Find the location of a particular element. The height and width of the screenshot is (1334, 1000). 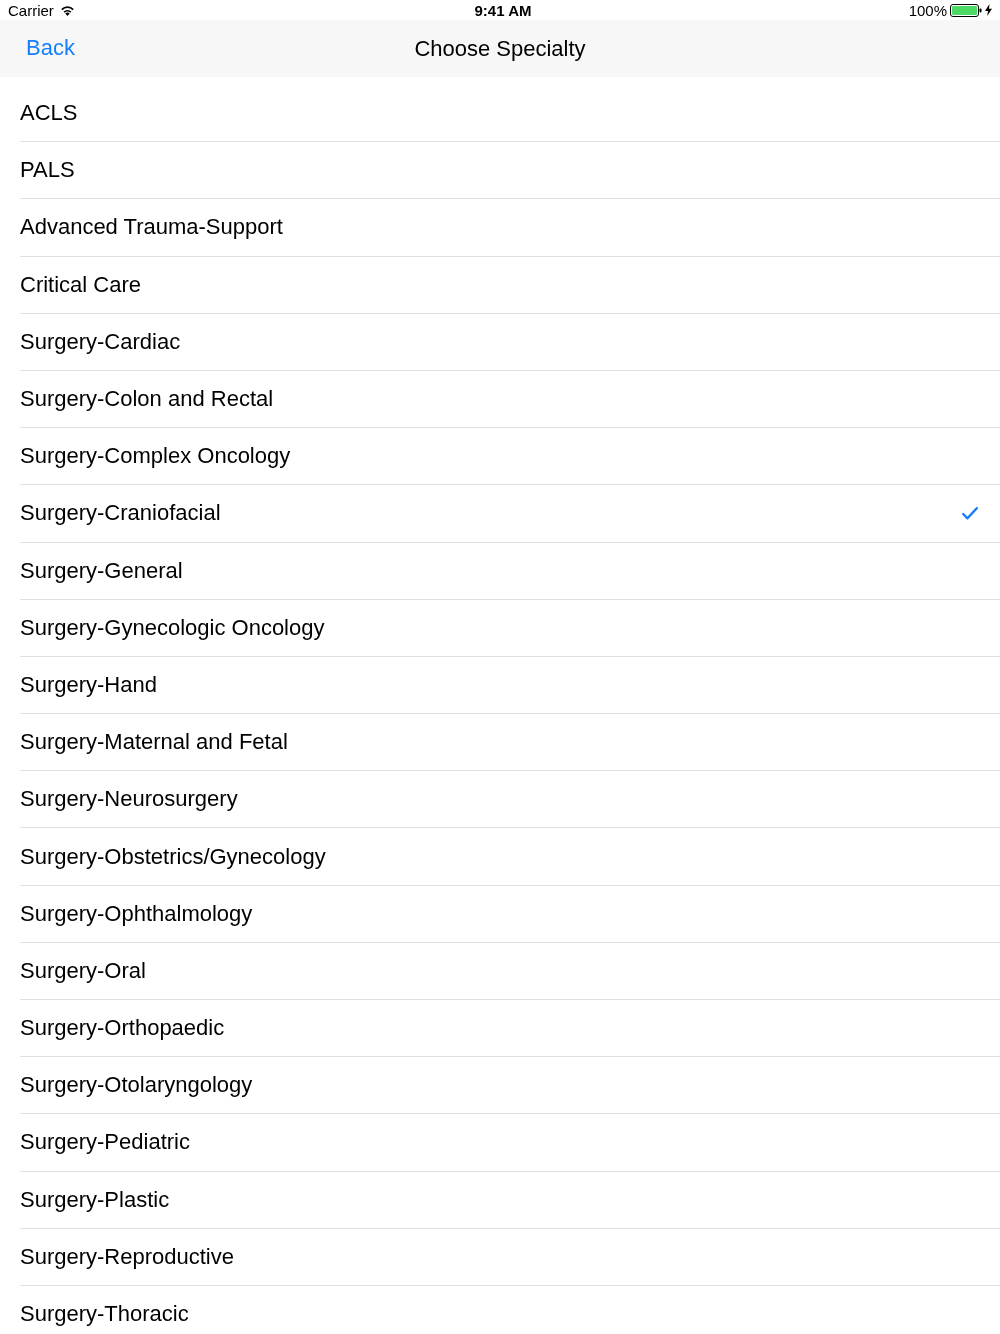

specialty-list-item: PALS is located at coordinates (510, 171).